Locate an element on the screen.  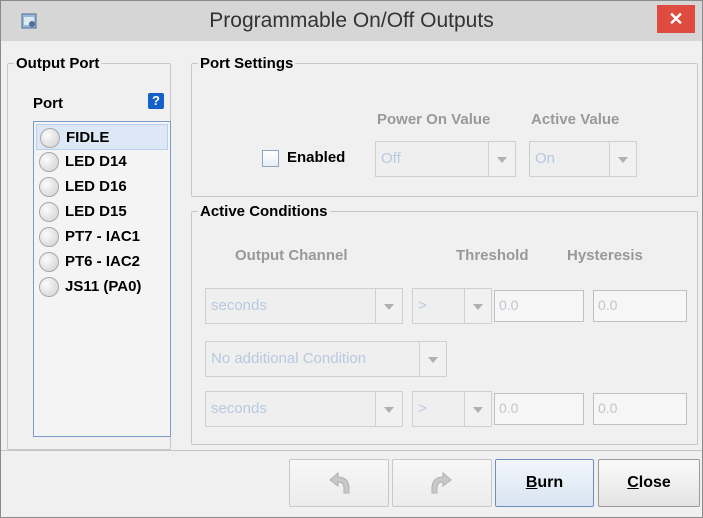
additional-condition-select: No additional Condition is located at coordinates (326, 359).